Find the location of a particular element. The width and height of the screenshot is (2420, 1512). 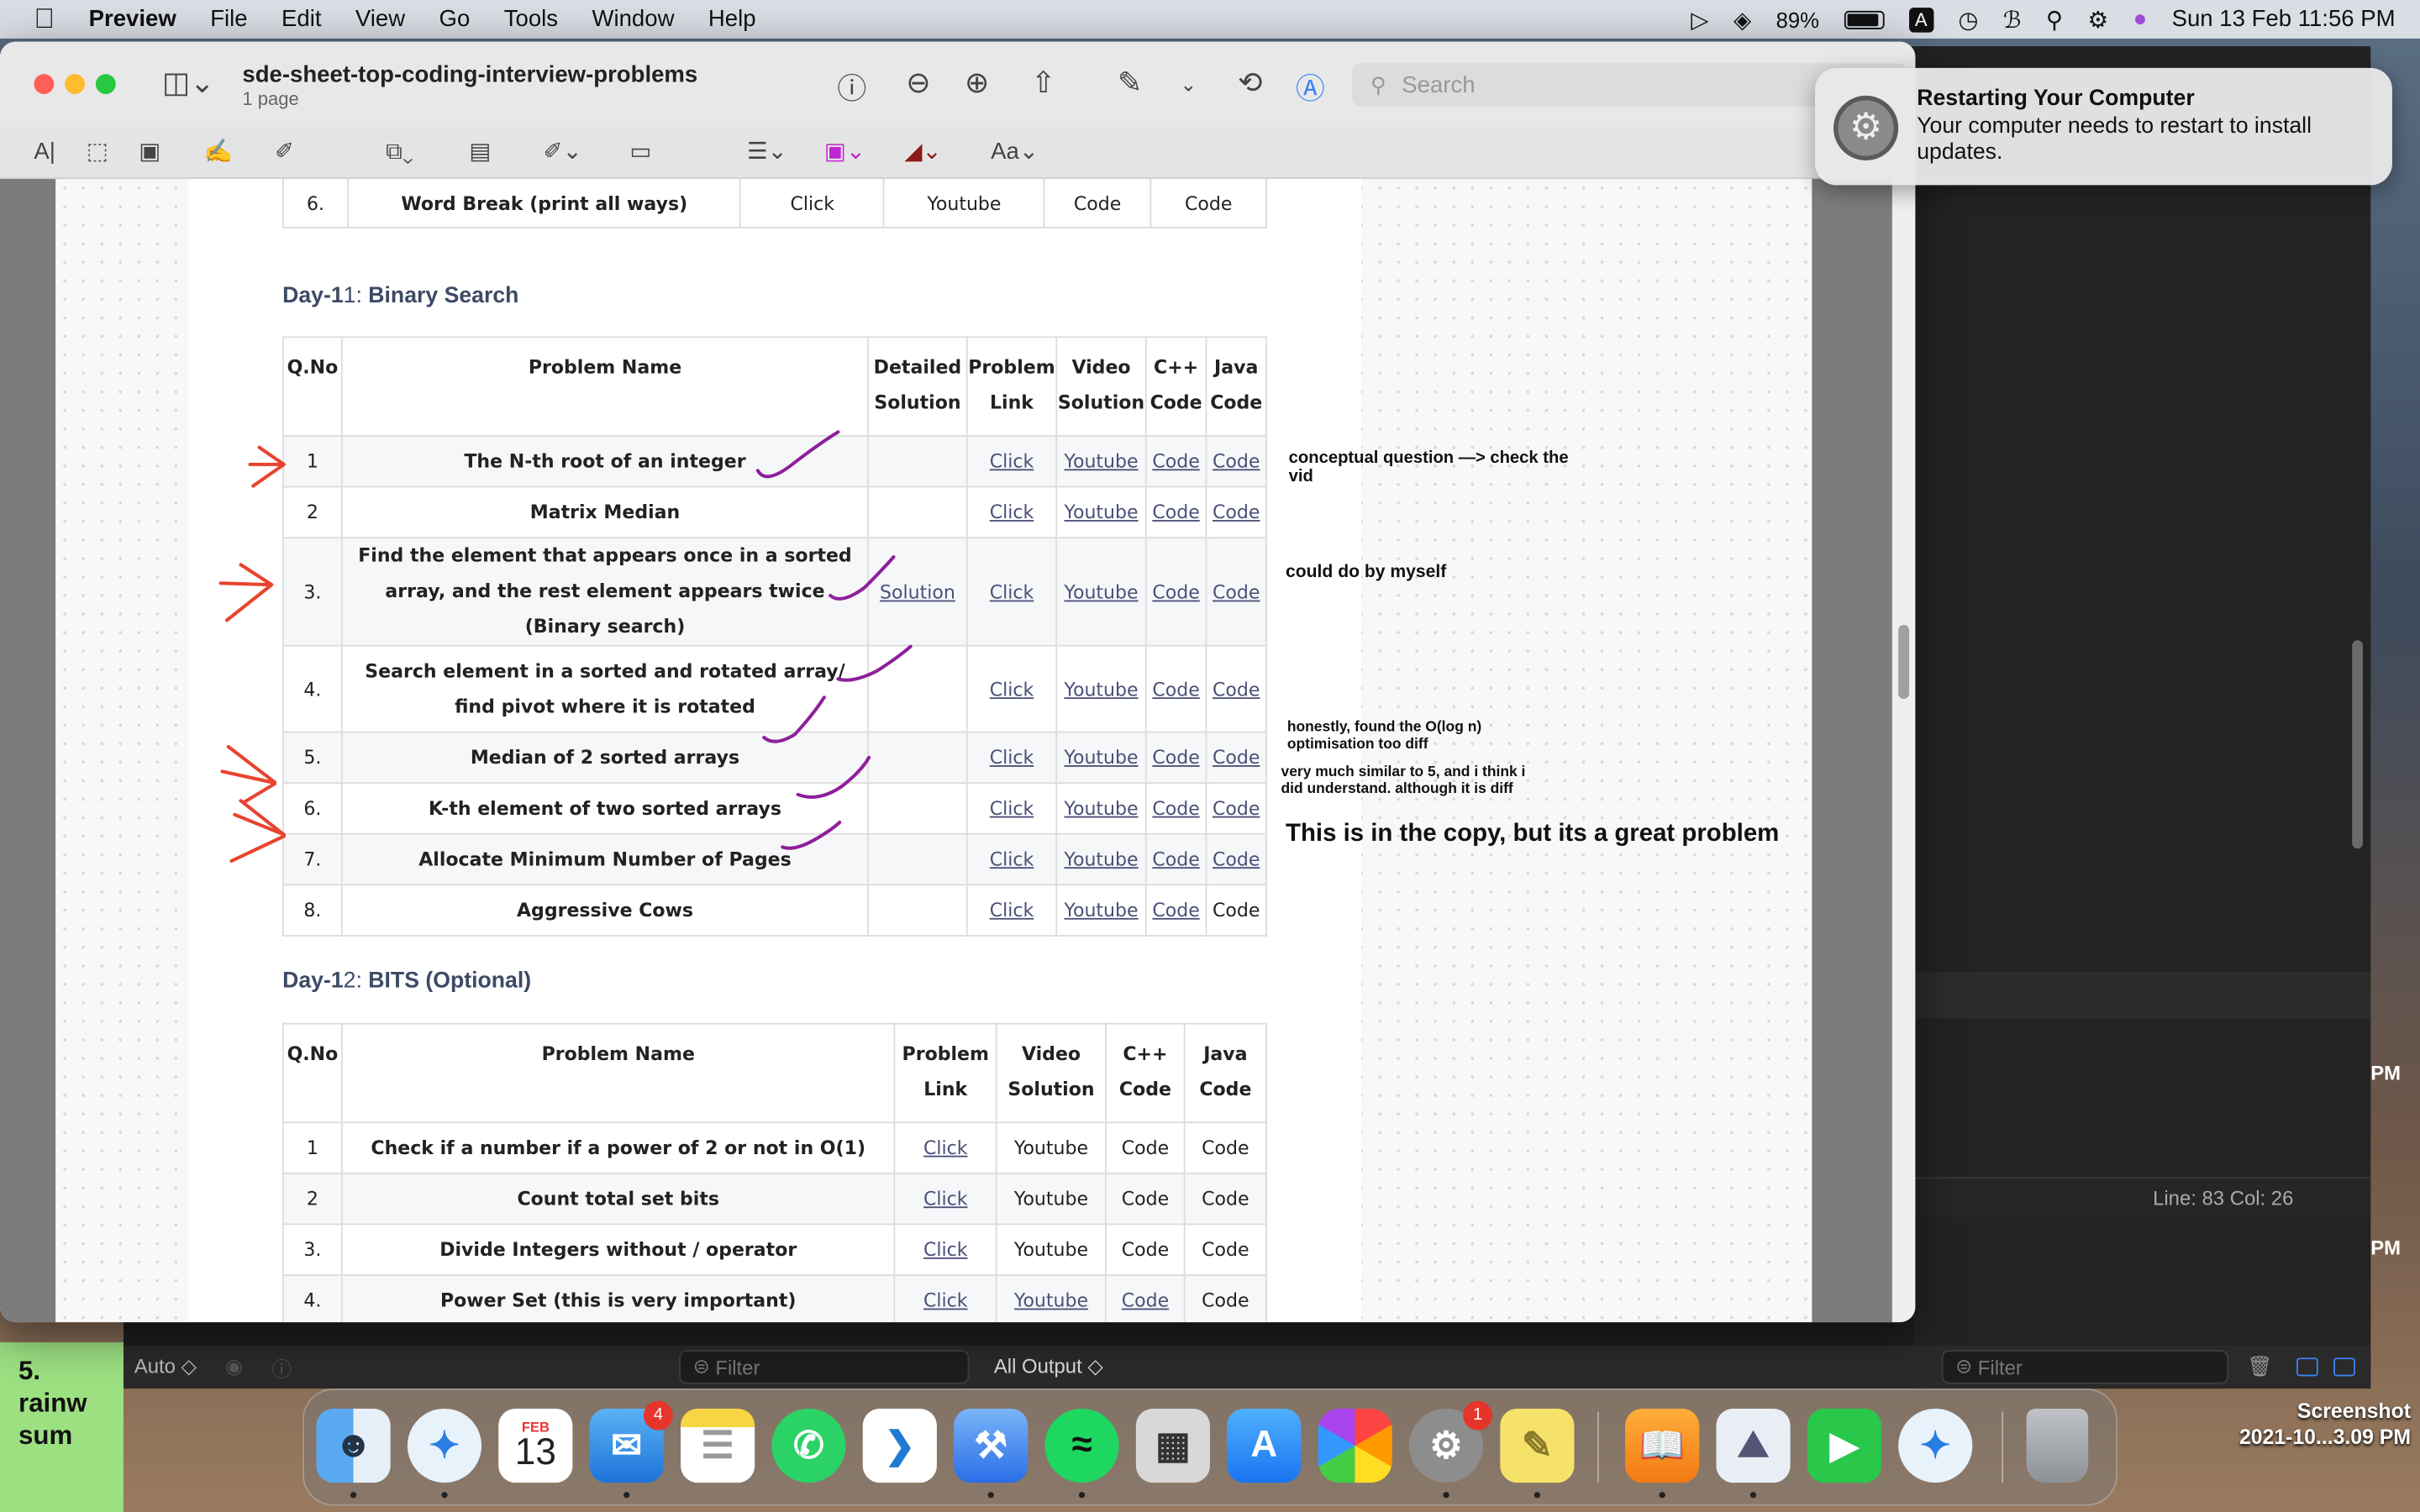

vertical-scrollbar is located at coordinates (1904, 751).